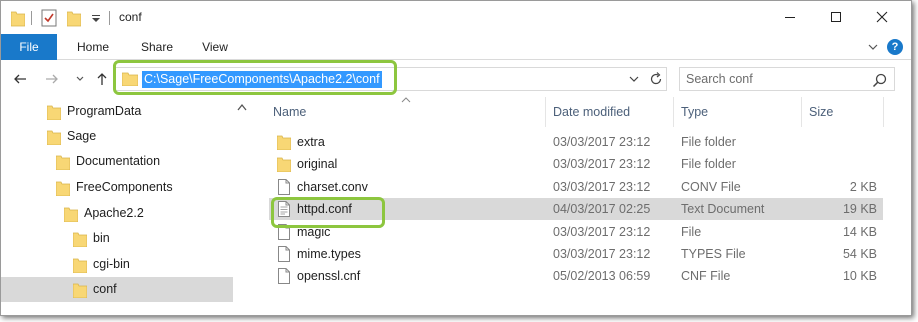  I want to click on table-row: magic 03/03/2017 23:12 File 14 KB, so click(576, 232).